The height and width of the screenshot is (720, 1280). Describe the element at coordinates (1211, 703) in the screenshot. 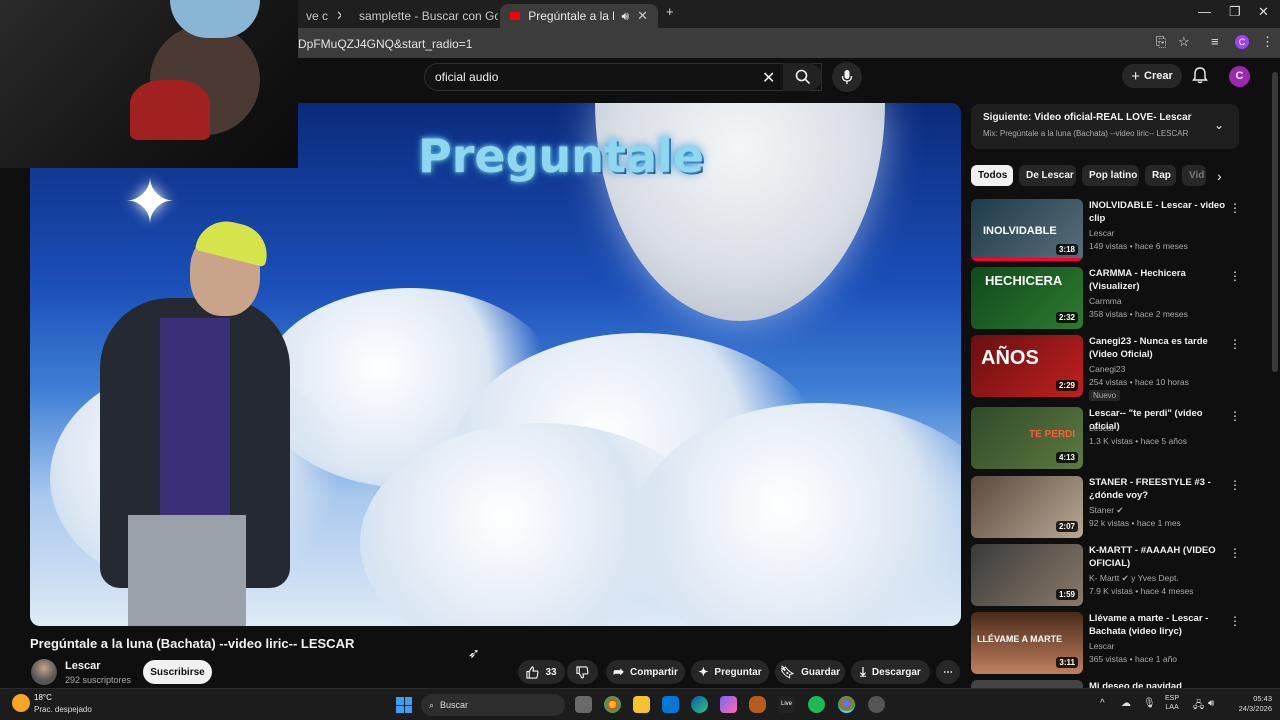

I see `volume-icon: 🔊︎` at that location.